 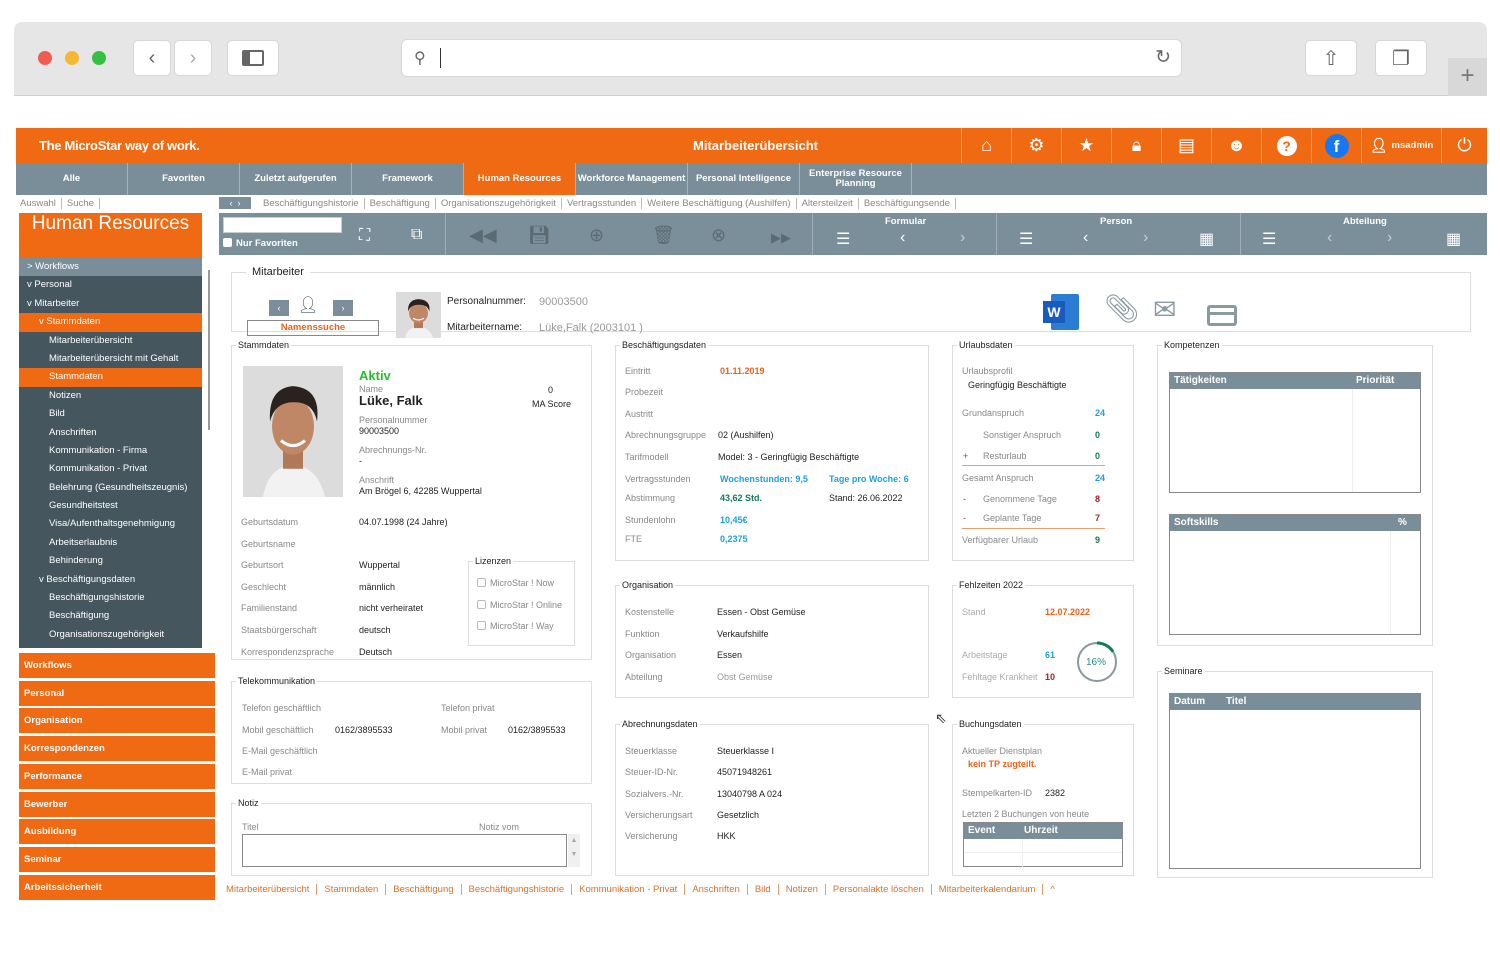 What do you see at coordinates (716, 889) in the screenshot?
I see `footer-link: Anschriften` at bounding box center [716, 889].